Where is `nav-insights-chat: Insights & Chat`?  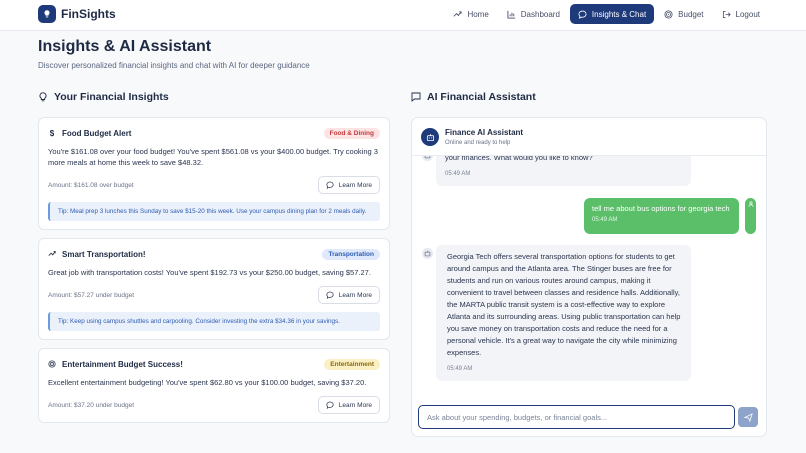
nav-insights-chat: Insights & Chat is located at coordinates (612, 14).